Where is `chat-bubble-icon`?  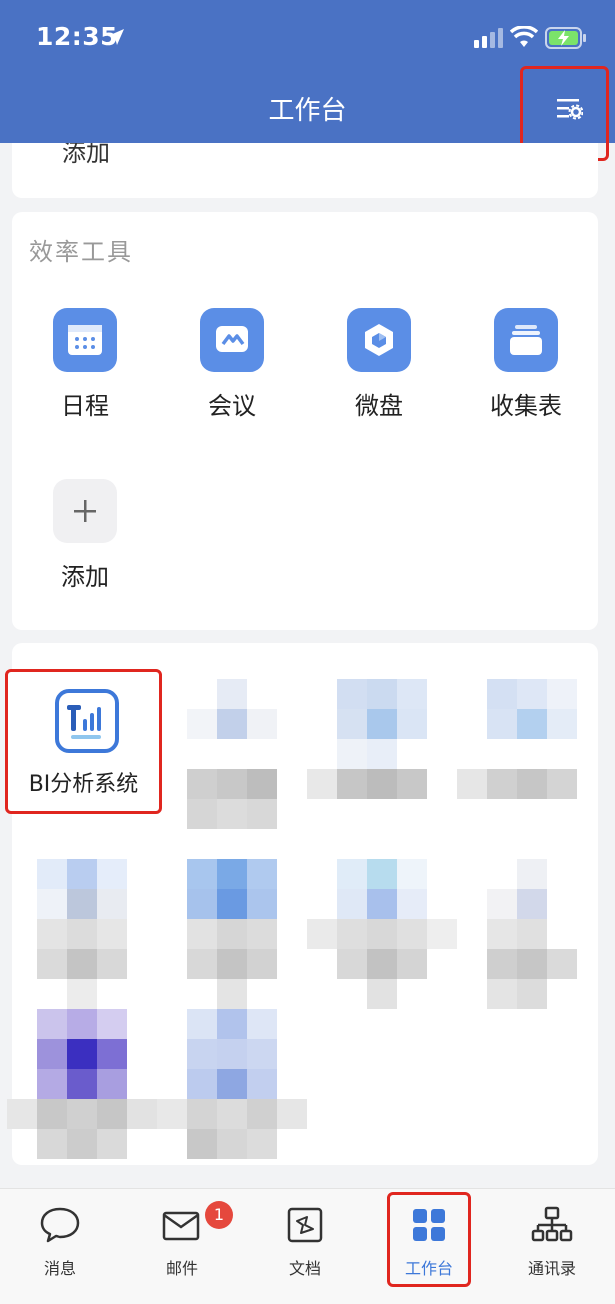 chat-bubble-icon is located at coordinates (60, 1225).